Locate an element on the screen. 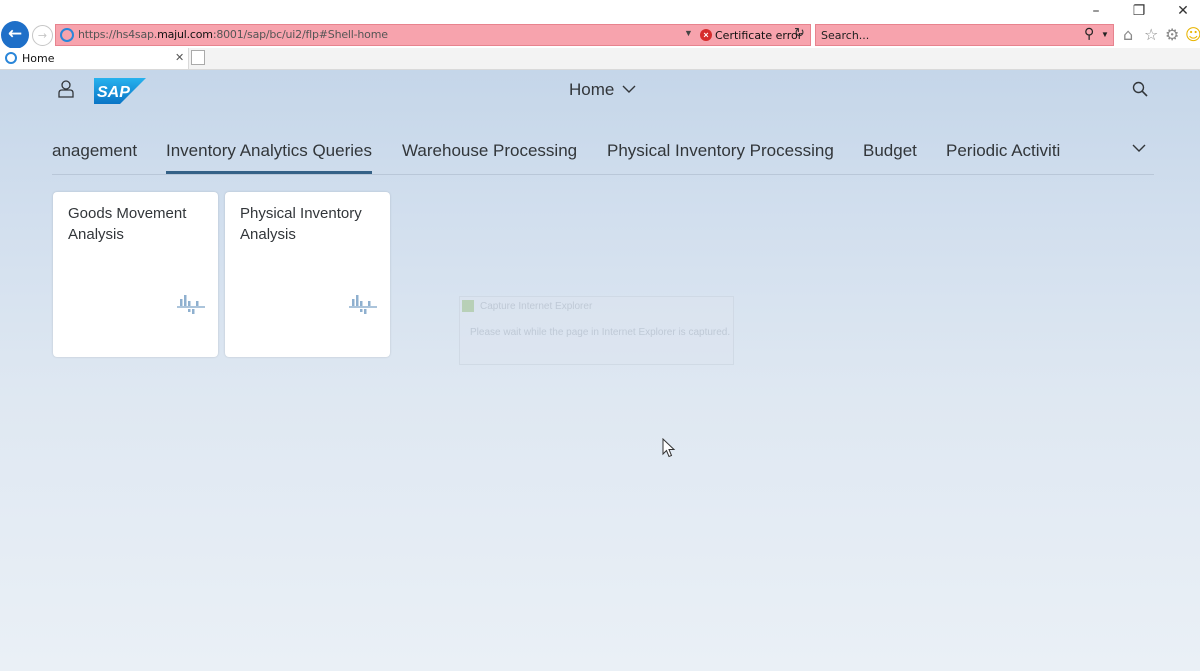 This screenshot has width=1200, height=671. anchor-tab-physical-inventory-processing: Physical Inventory Processing is located at coordinates (720, 151).